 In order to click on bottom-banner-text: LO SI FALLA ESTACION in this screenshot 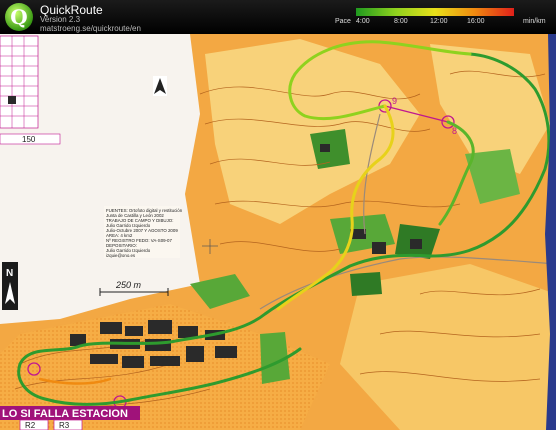, I will do `click(65, 414)`.